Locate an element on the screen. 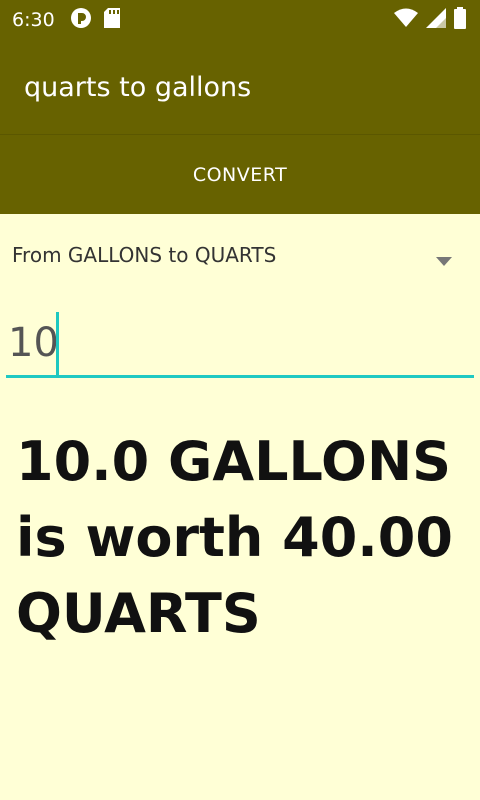 Image resolution: width=480 pixels, height=800 pixels. status-right-icons is located at coordinates (430, 20).